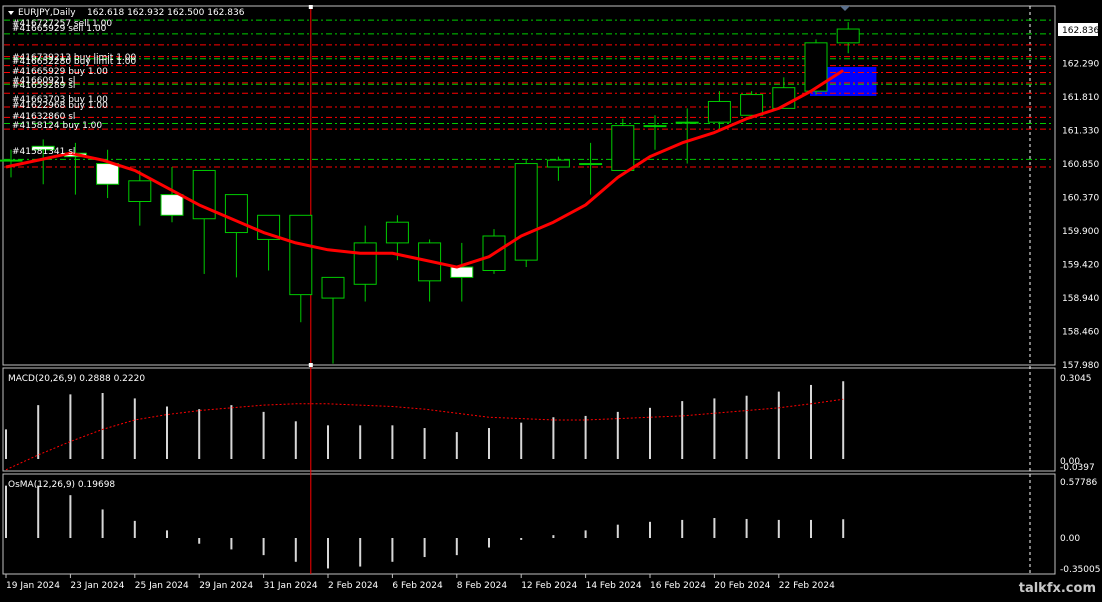 This screenshot has height=602, width=1102. What do you see at coordinates (1080, 232) in the screenshot?
I see `price-tick-label: 159.900` at bounding box center [1080, 232].